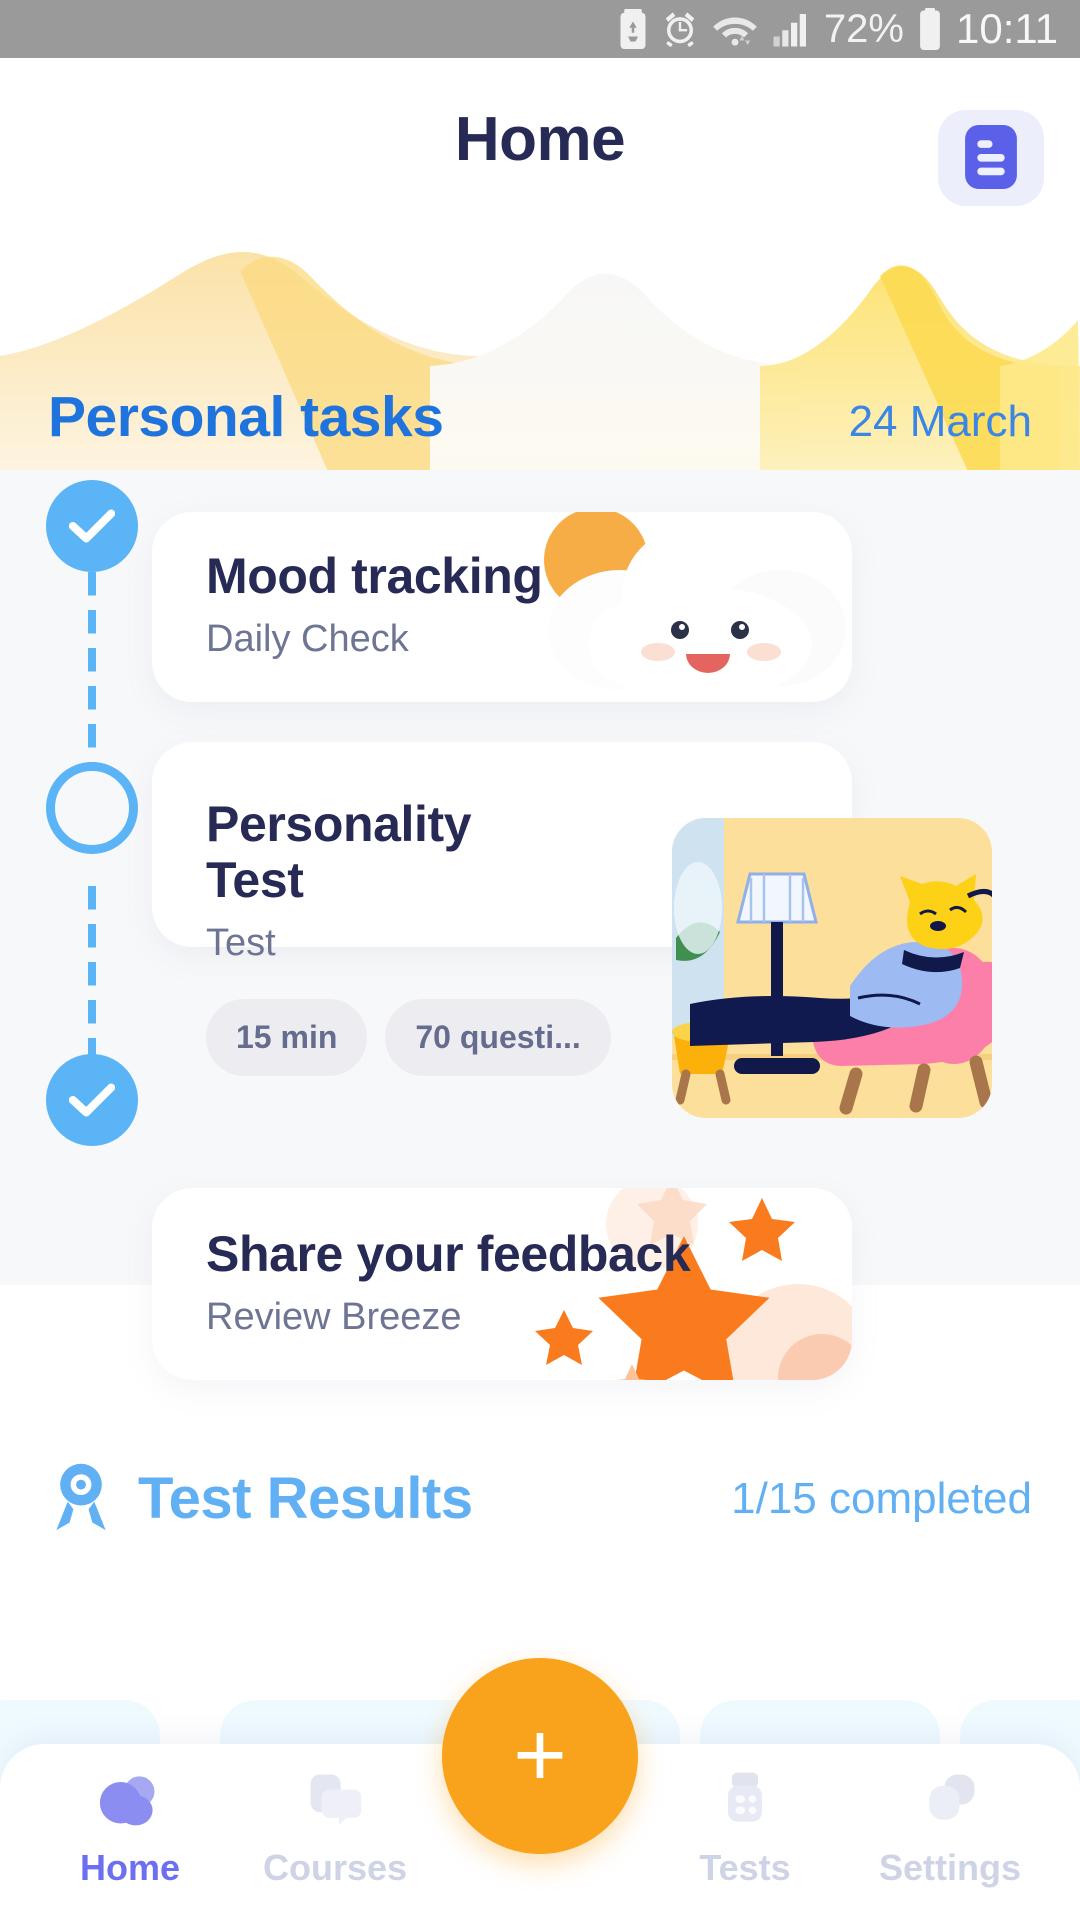  Describe the element at coordinates (735, 29) in the screenshot. I see `wifi-icon` at that location.